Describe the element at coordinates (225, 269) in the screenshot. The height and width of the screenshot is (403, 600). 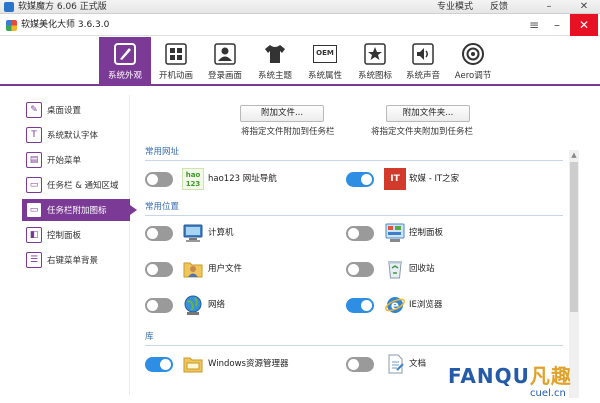
I see `label-user-files: 用户文件` at that location.